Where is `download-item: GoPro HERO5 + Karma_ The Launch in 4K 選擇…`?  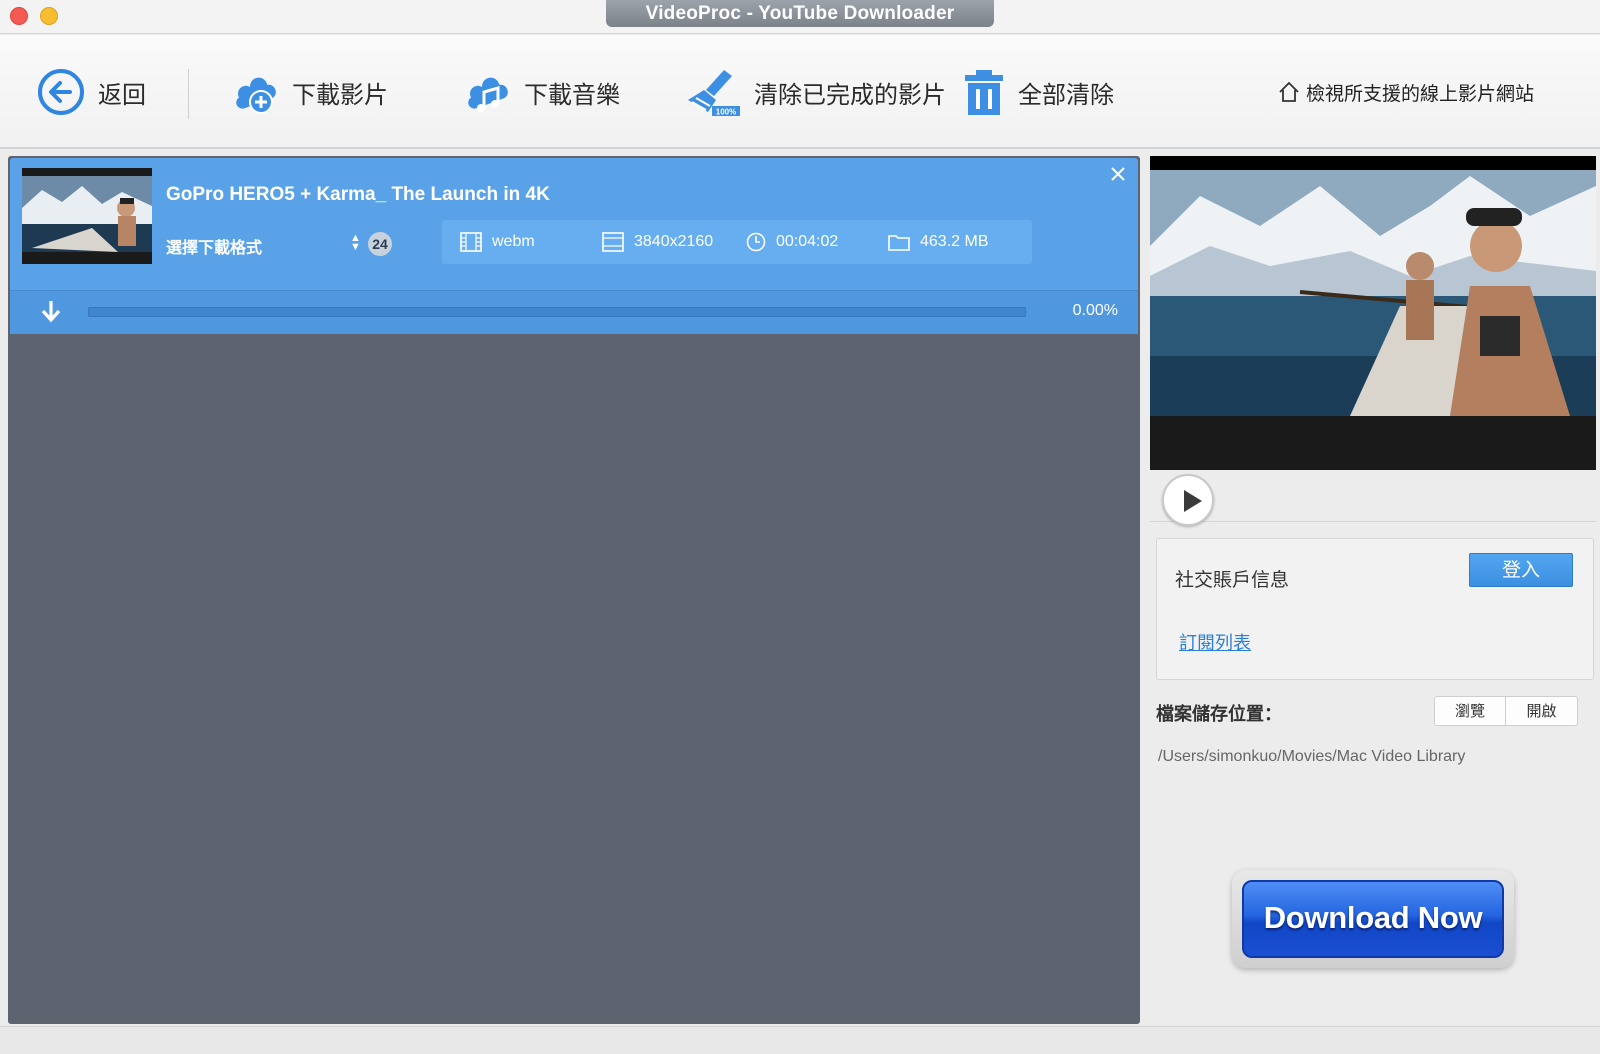 download-item: GoPro HERO5 + Karma_ The Launch in 4K 選擇… is located at coordinates (574, 246).